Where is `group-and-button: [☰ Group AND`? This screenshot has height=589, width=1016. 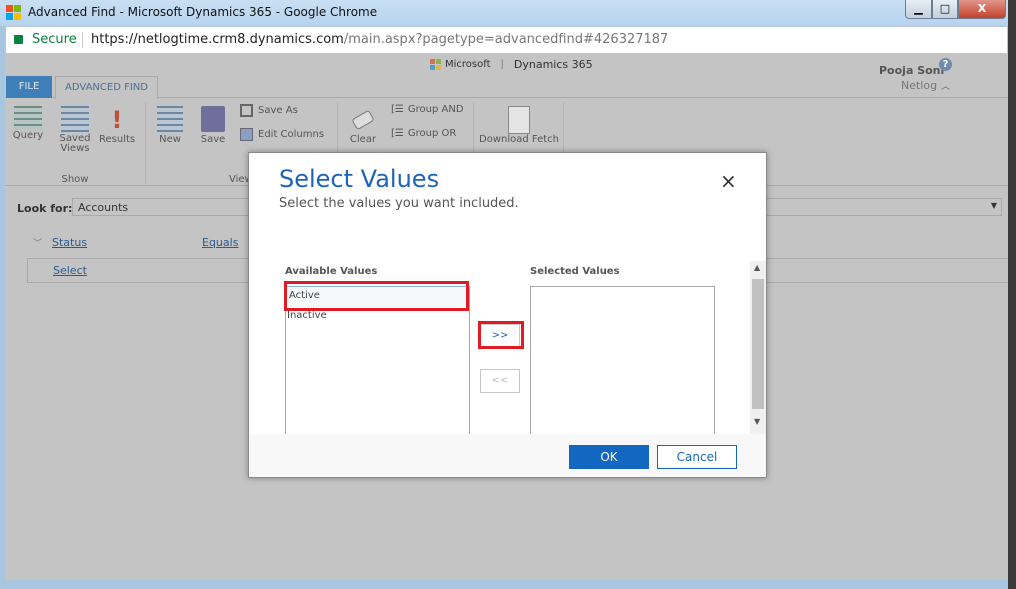
group-and-button: [☰ Group AND is located at coordinates (427, 109).